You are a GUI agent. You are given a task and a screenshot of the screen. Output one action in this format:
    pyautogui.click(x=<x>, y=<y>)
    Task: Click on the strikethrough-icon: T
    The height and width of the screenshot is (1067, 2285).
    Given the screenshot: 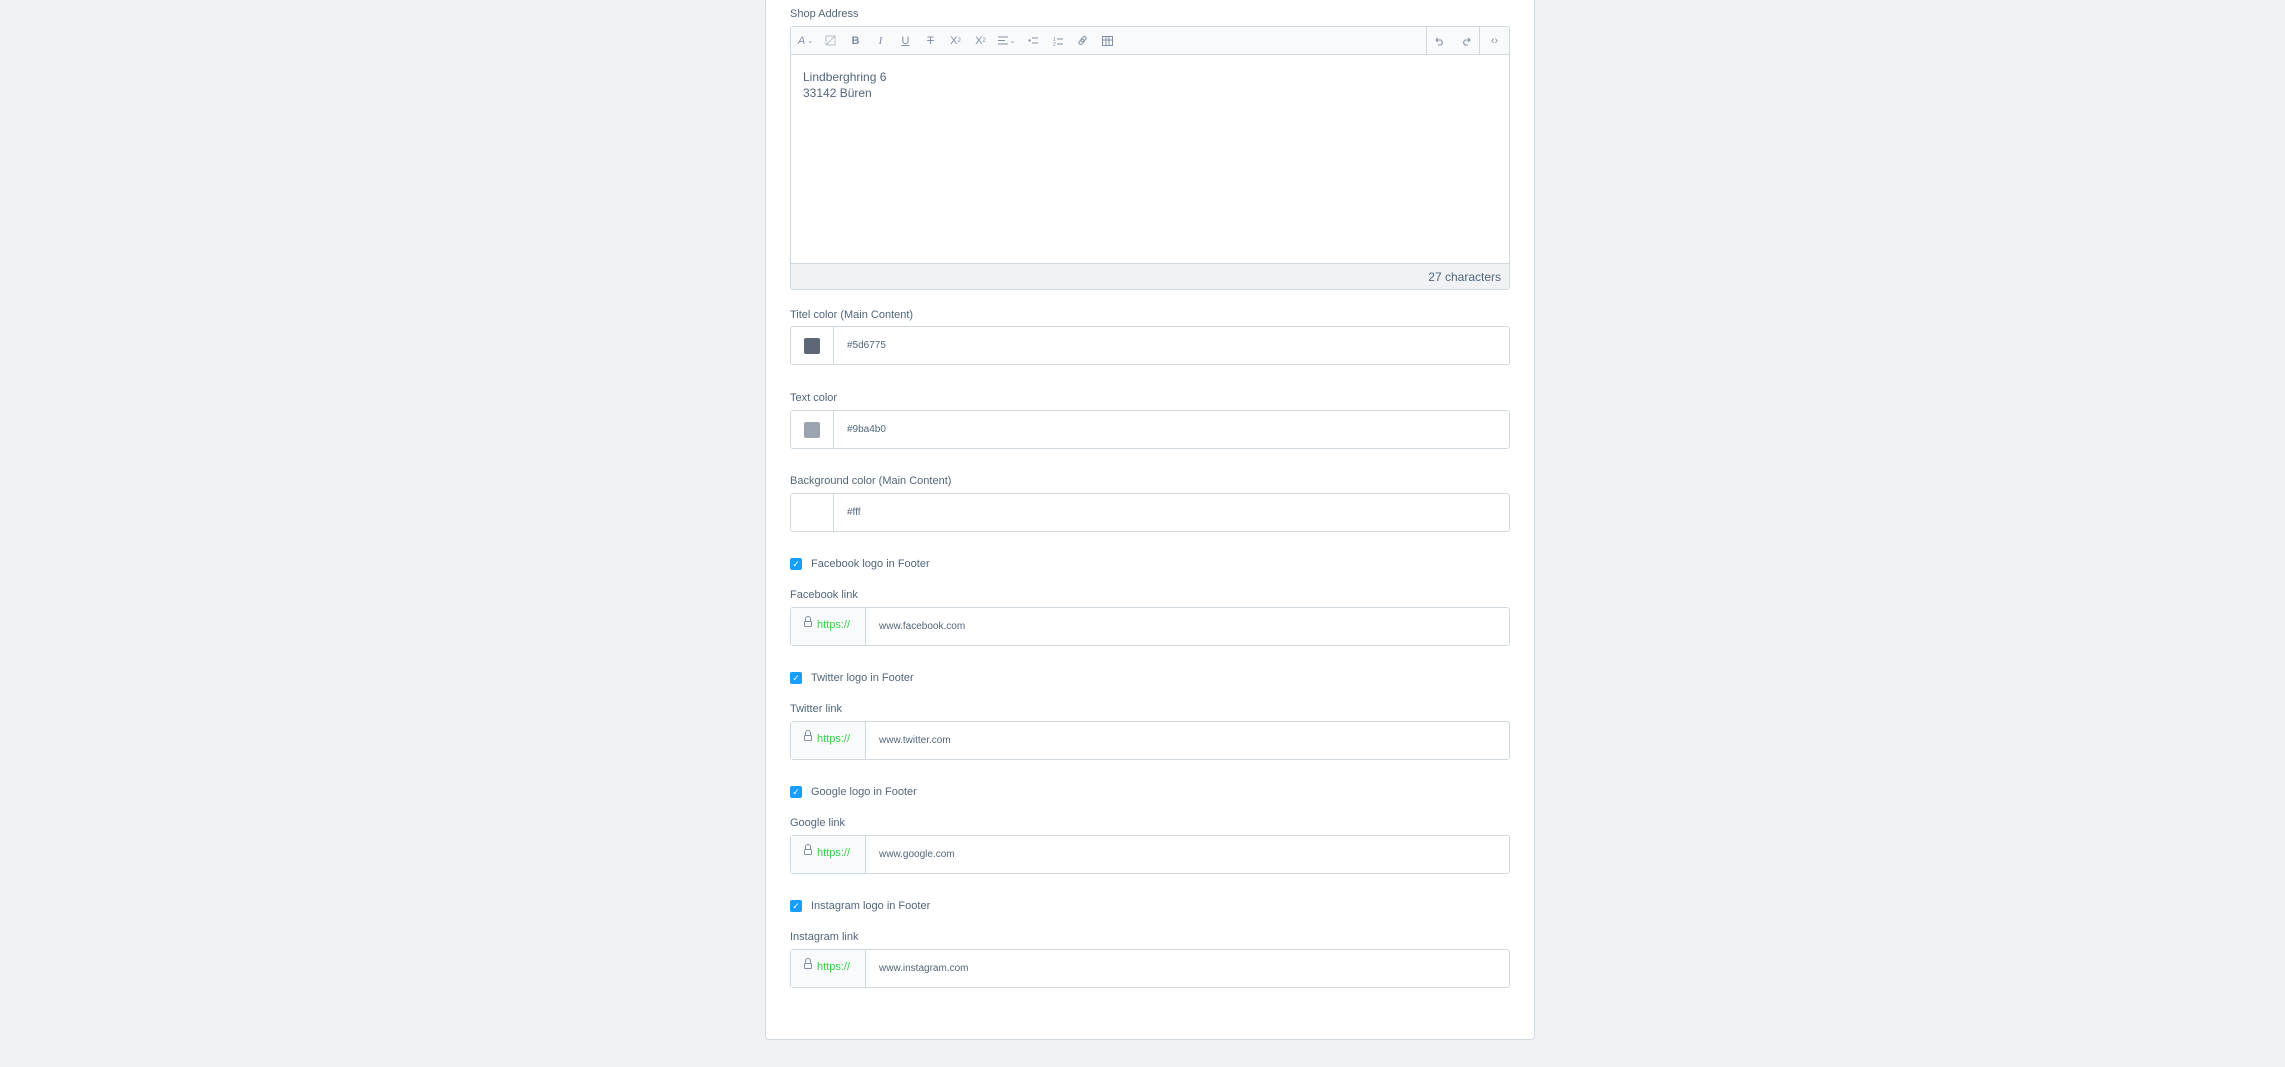 What is the action you would take?
    pyautogui.click(x=930, y=41)
    